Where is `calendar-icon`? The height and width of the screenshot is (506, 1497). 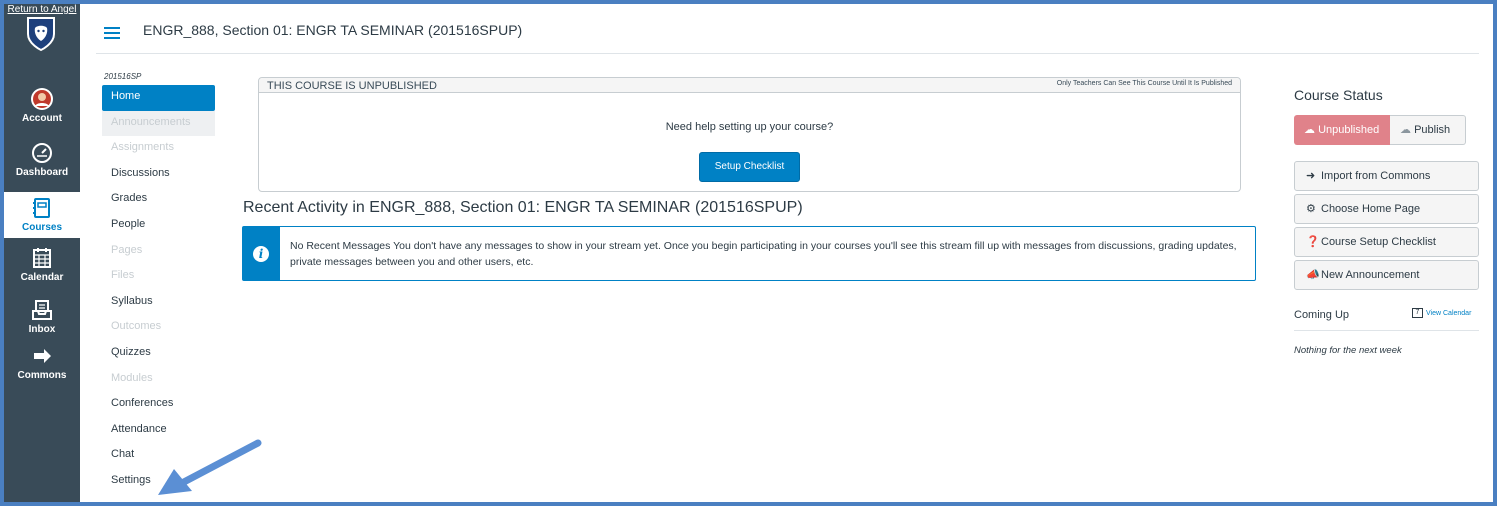 calendar-icon is located at coordinates (42, 258).